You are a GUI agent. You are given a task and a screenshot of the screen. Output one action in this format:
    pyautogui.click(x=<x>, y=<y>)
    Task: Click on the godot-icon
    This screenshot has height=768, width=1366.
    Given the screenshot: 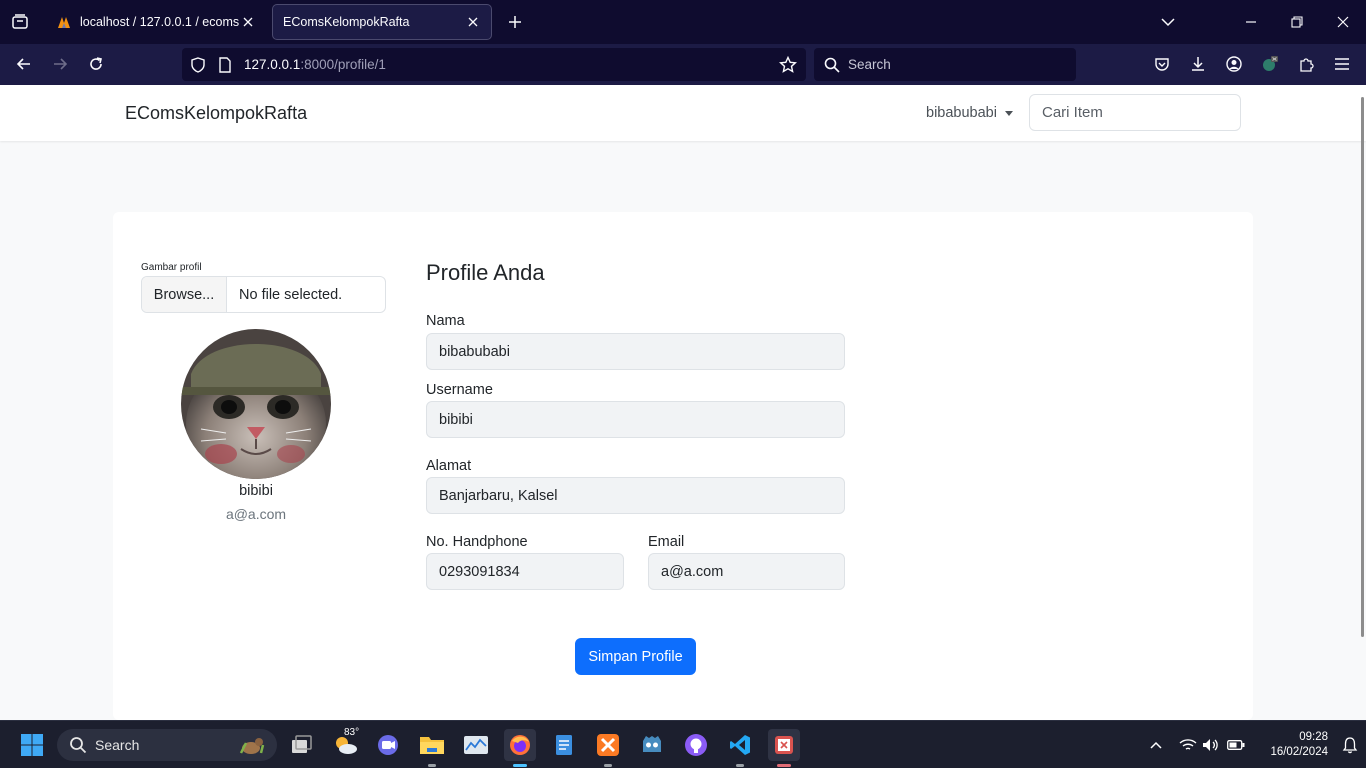 What is the action you would take?
    pyautogui.click(x=652, y=745)
    